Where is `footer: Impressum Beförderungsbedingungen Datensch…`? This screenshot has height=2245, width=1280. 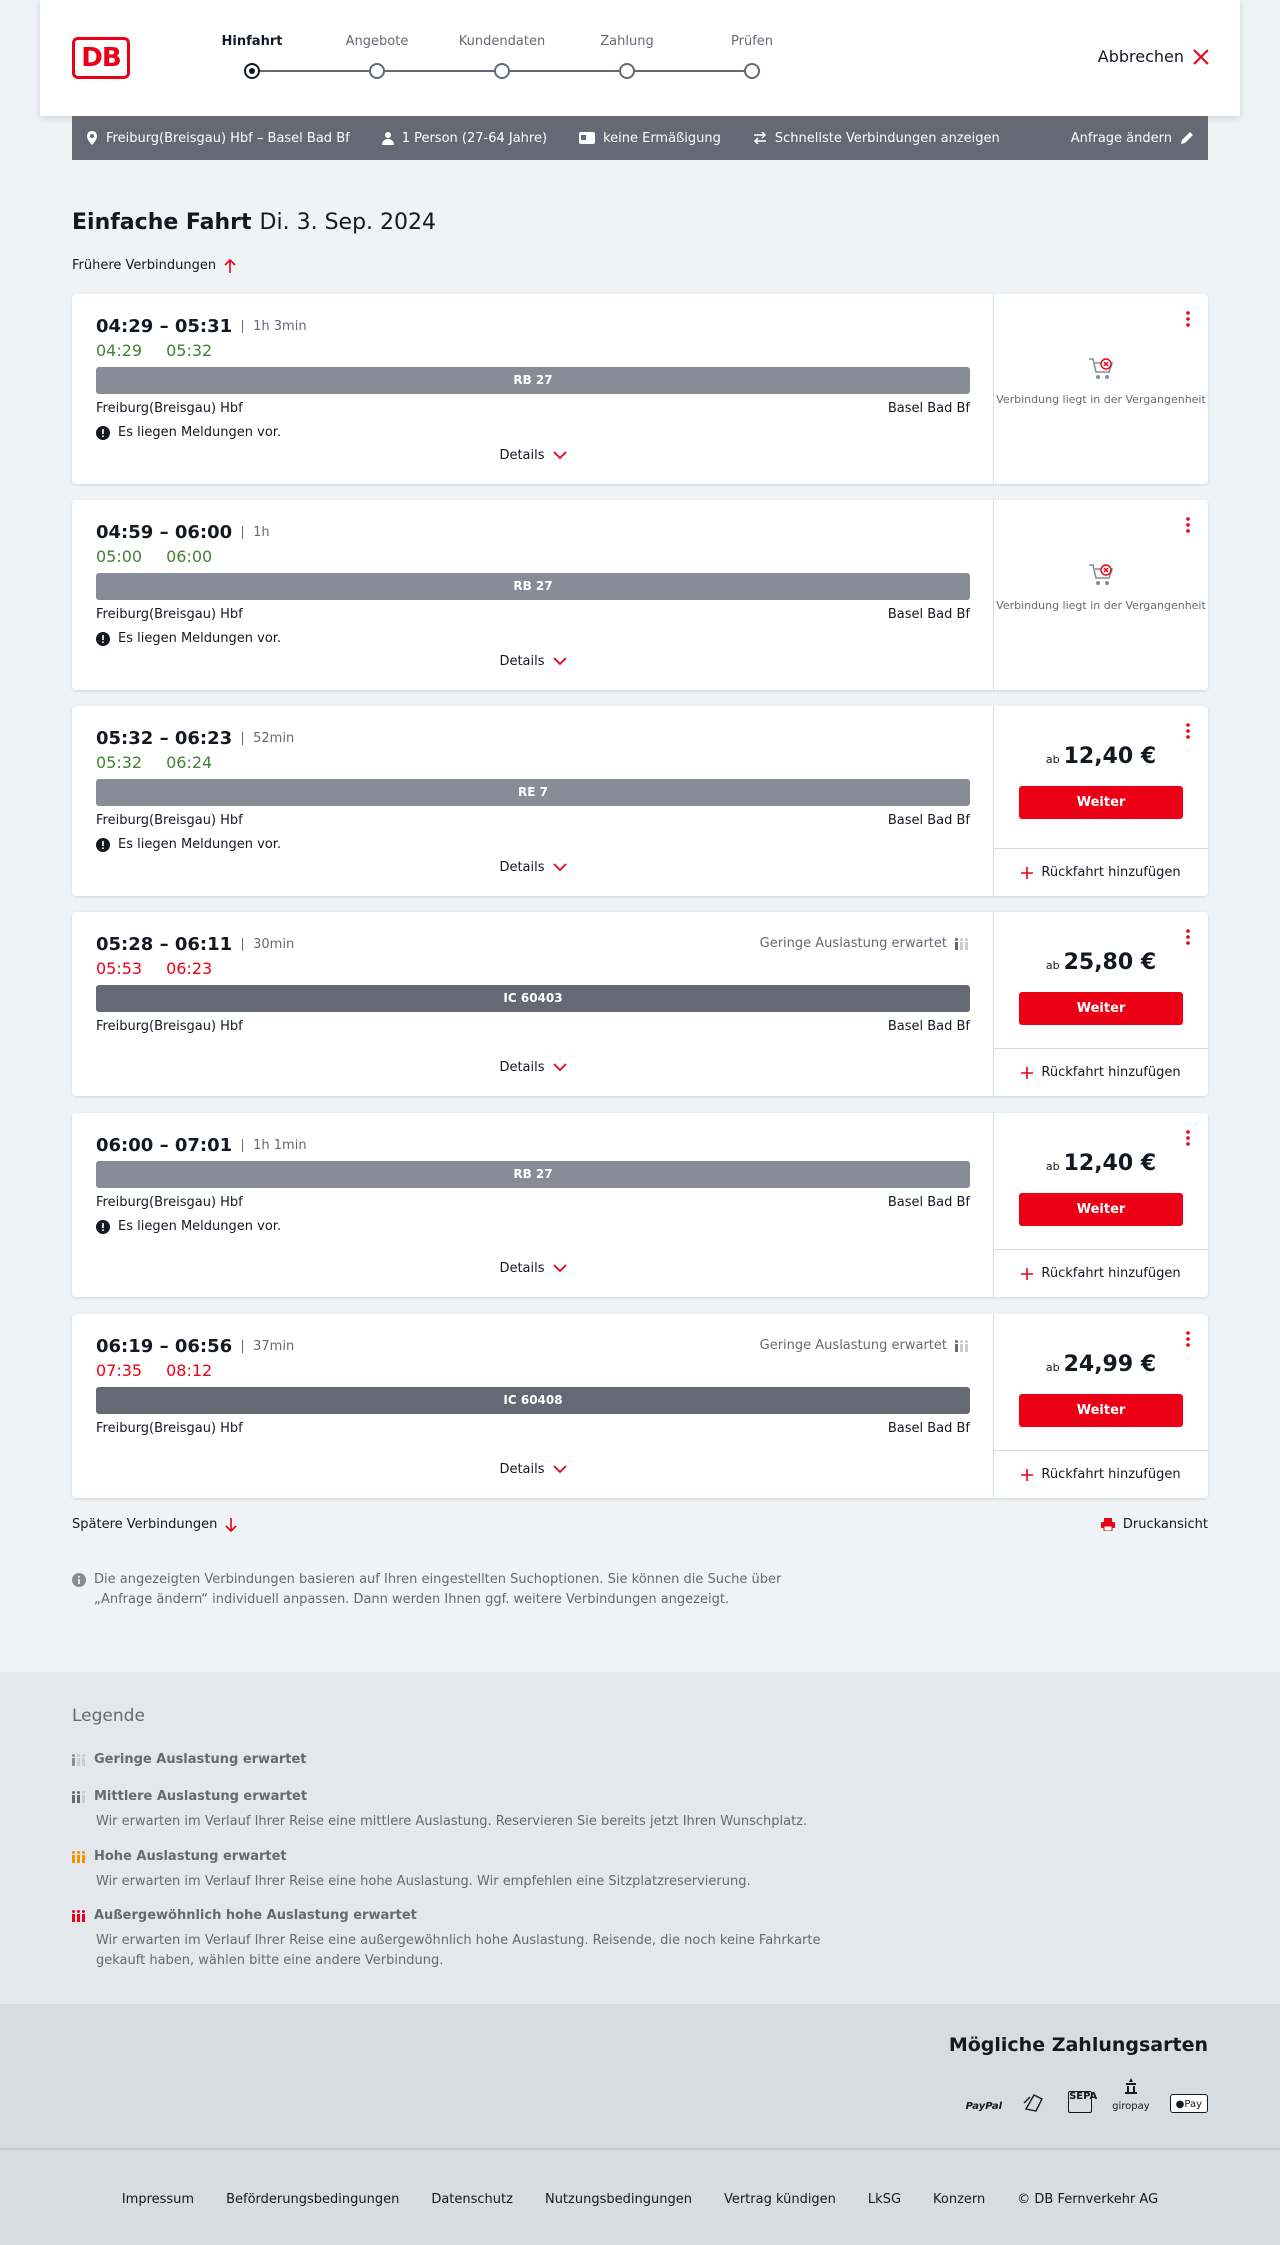 footer: Impressum Beförderungsbedingungen Datensch… is located at coordinates (640, 2196).